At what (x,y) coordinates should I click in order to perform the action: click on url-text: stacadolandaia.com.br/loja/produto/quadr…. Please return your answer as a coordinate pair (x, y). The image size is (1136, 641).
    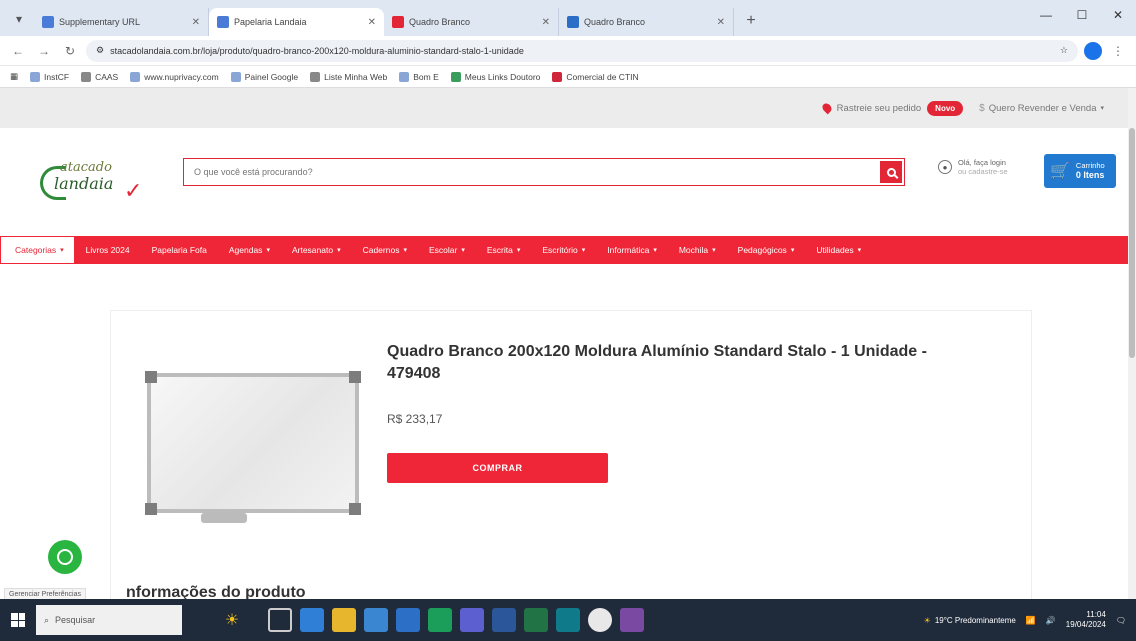
    Looking at the image, I should click on (317, 50).